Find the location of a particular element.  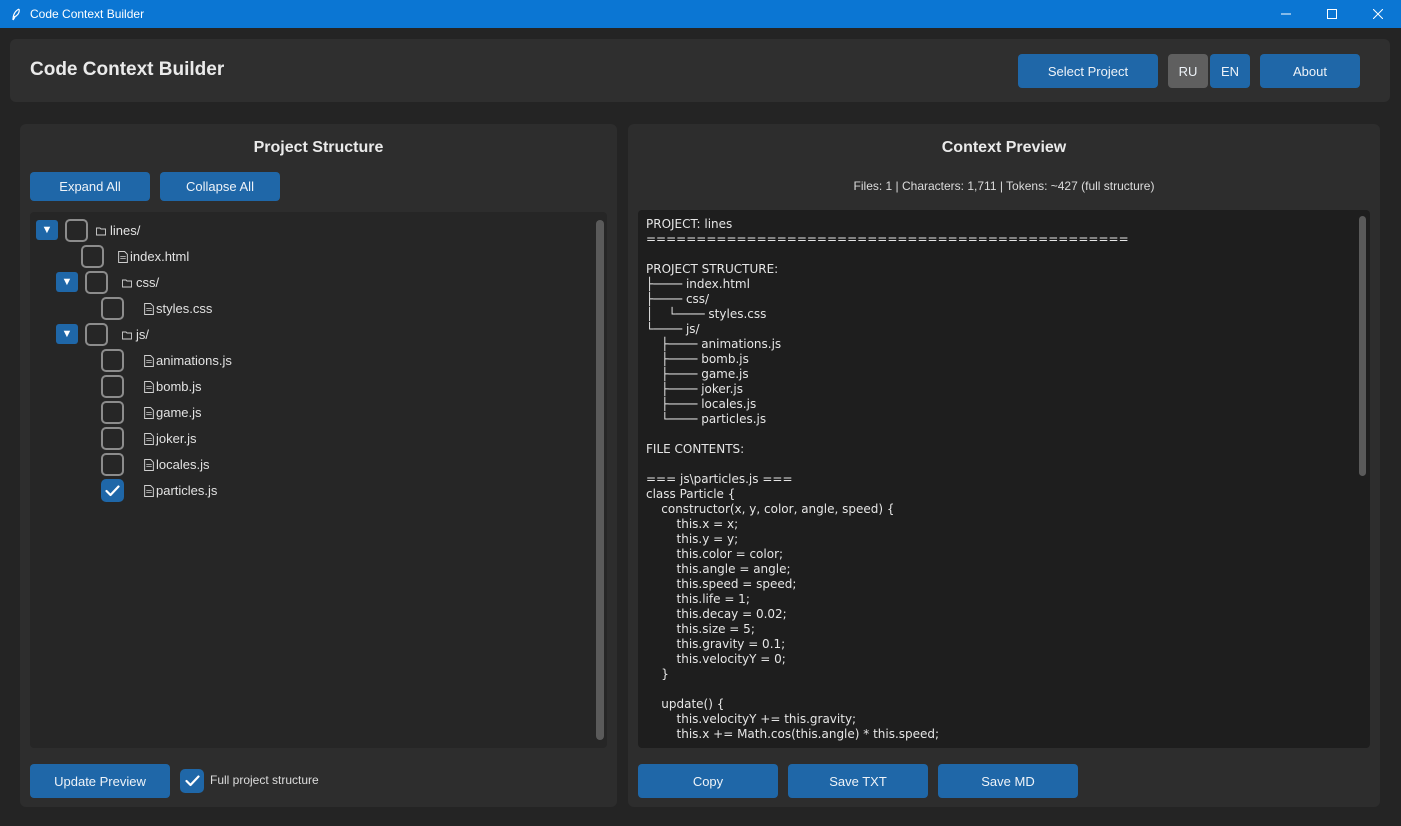

tree-item-label: lines/ is located at coordinates (125, 230).